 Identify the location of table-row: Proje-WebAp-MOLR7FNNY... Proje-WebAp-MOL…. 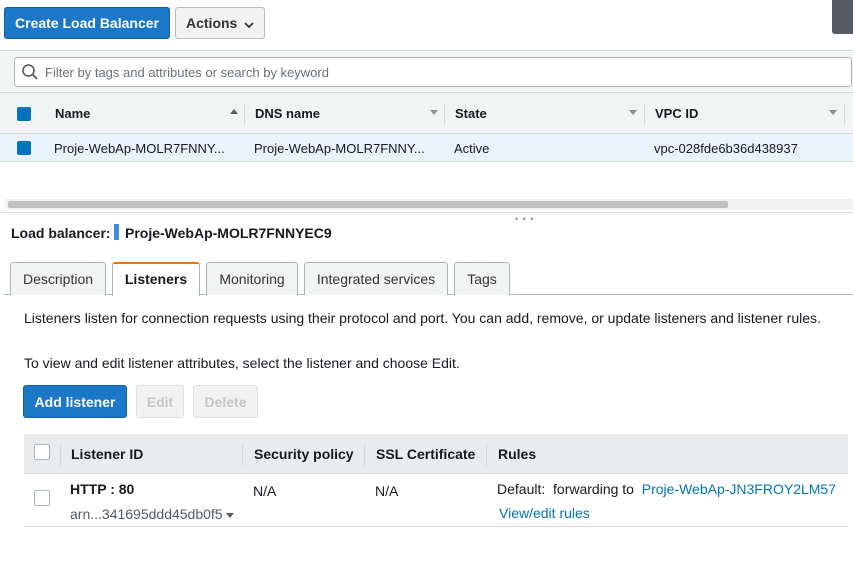
(426, 148).